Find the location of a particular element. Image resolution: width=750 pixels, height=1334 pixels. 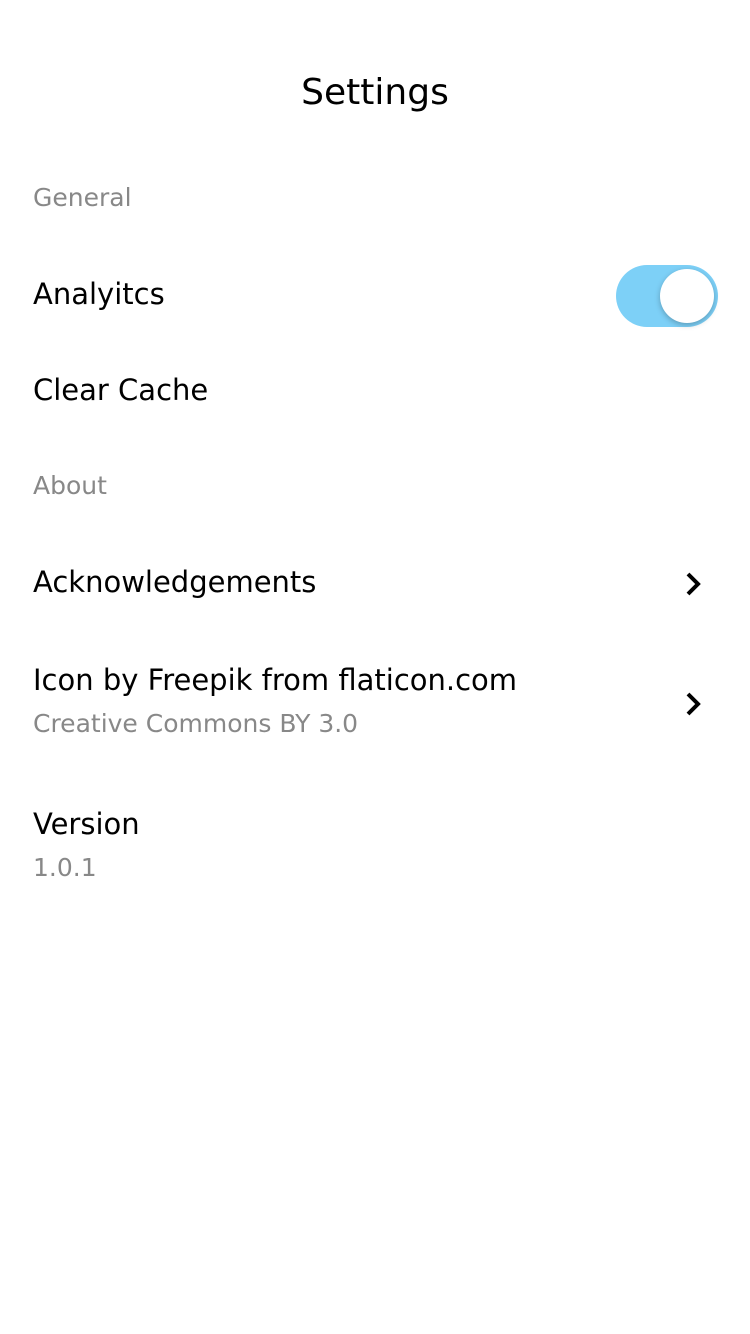

icon-credit-license: Creative Commons BY 3.0 is located at coordinates (196, 723).